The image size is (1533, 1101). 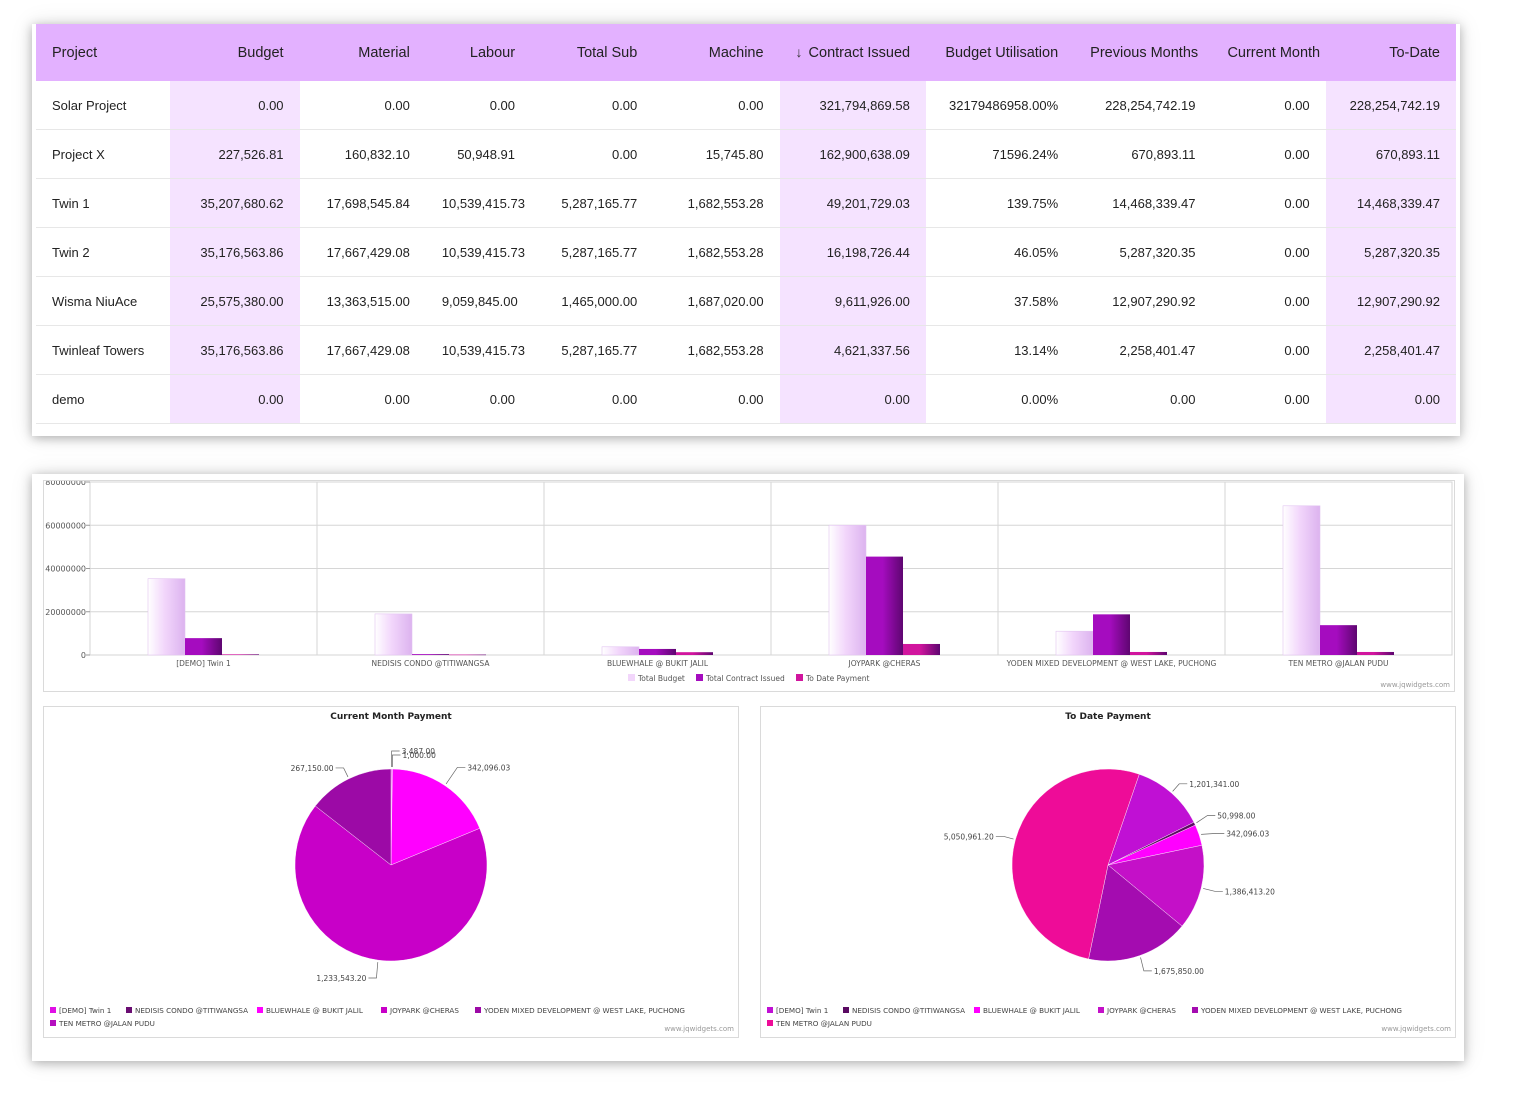 I want to click on column-header-machine: Machine, so click(x=716, y=52).